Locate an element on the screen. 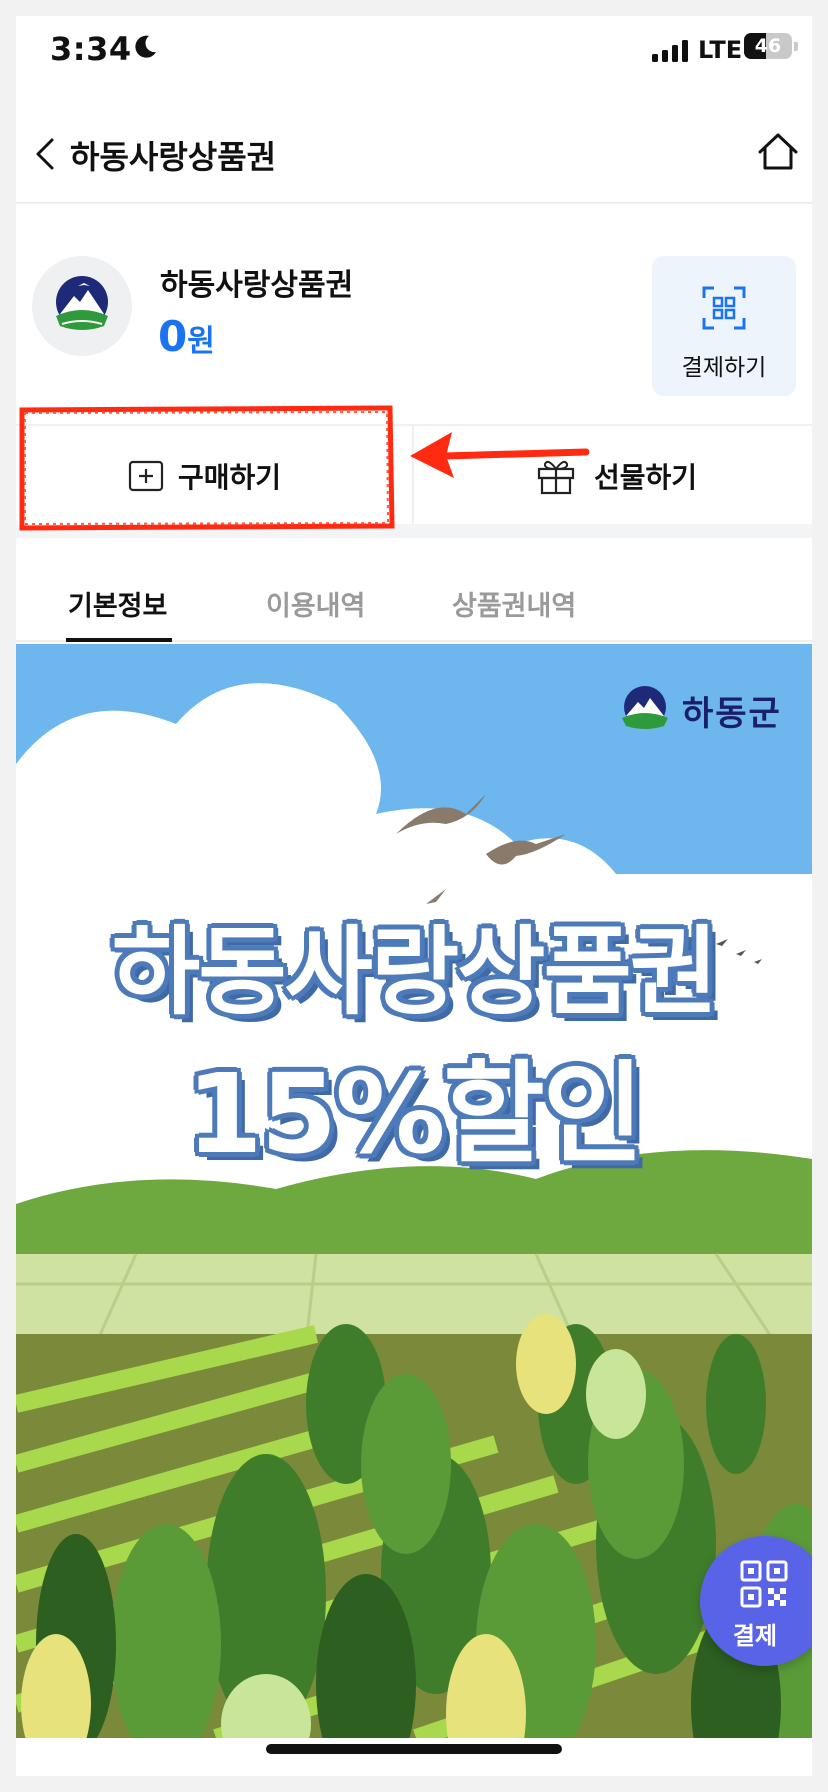 The image size is (828, 1792). status-bar: 3:34 LTE 46 is located at coordinates (414, 51).